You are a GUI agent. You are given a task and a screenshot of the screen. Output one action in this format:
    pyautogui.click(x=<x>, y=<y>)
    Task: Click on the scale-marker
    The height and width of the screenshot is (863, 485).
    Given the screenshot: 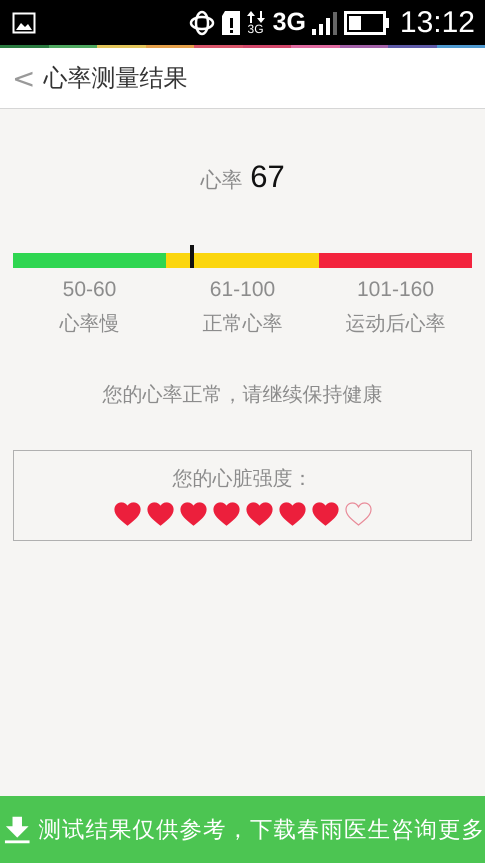 What is the action you would take?
    pyautogui.click(x=192, y=256)
    